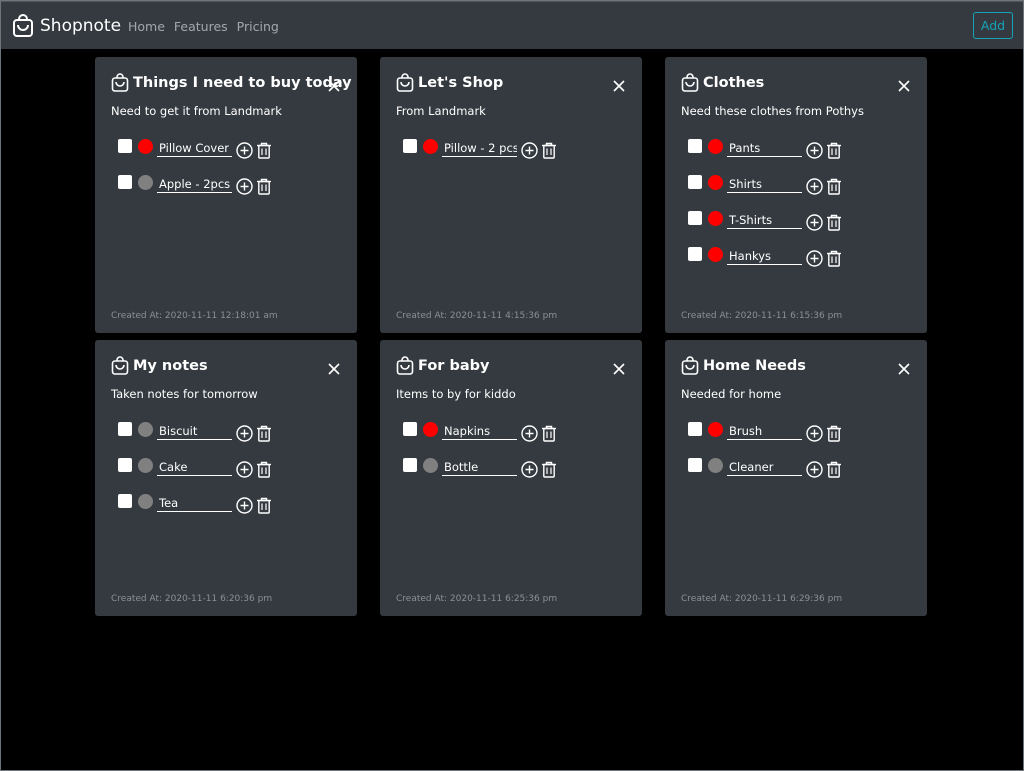  Describe the element at coordinates (146, 26) in the screenshot. I see `nav-home: Home` at that location.